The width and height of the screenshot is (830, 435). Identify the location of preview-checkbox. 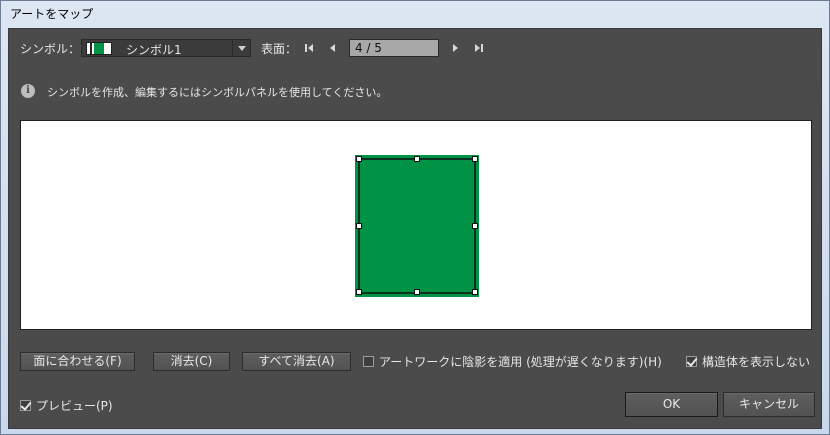
(25, 405).